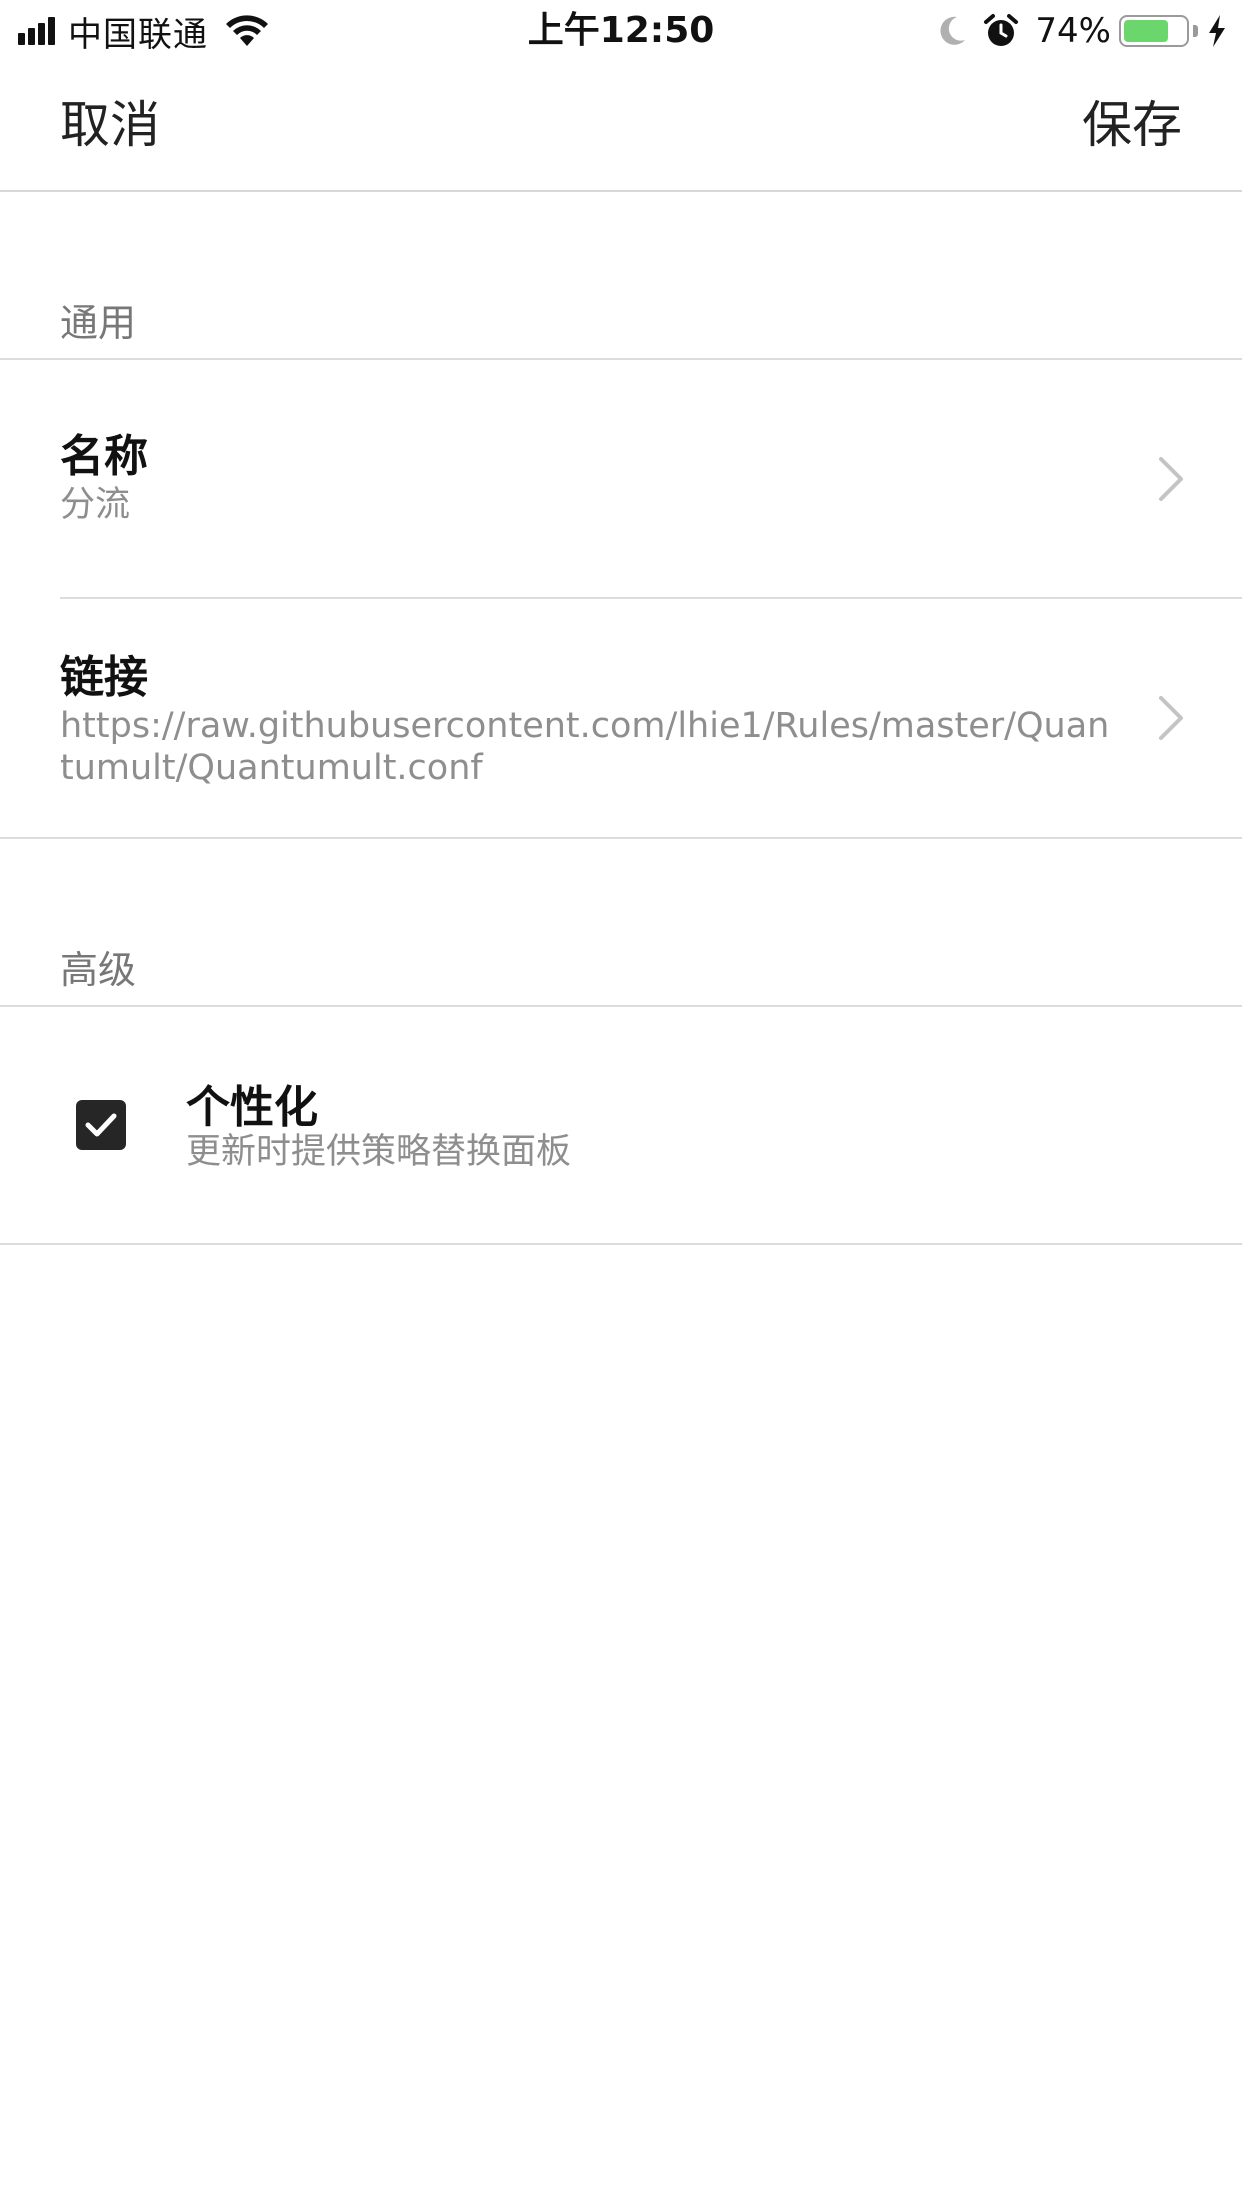  What do you see at coordinates (1132, 125) in the screenshot?
I see `save-button: 保存` at bounding box center [1132, 125].